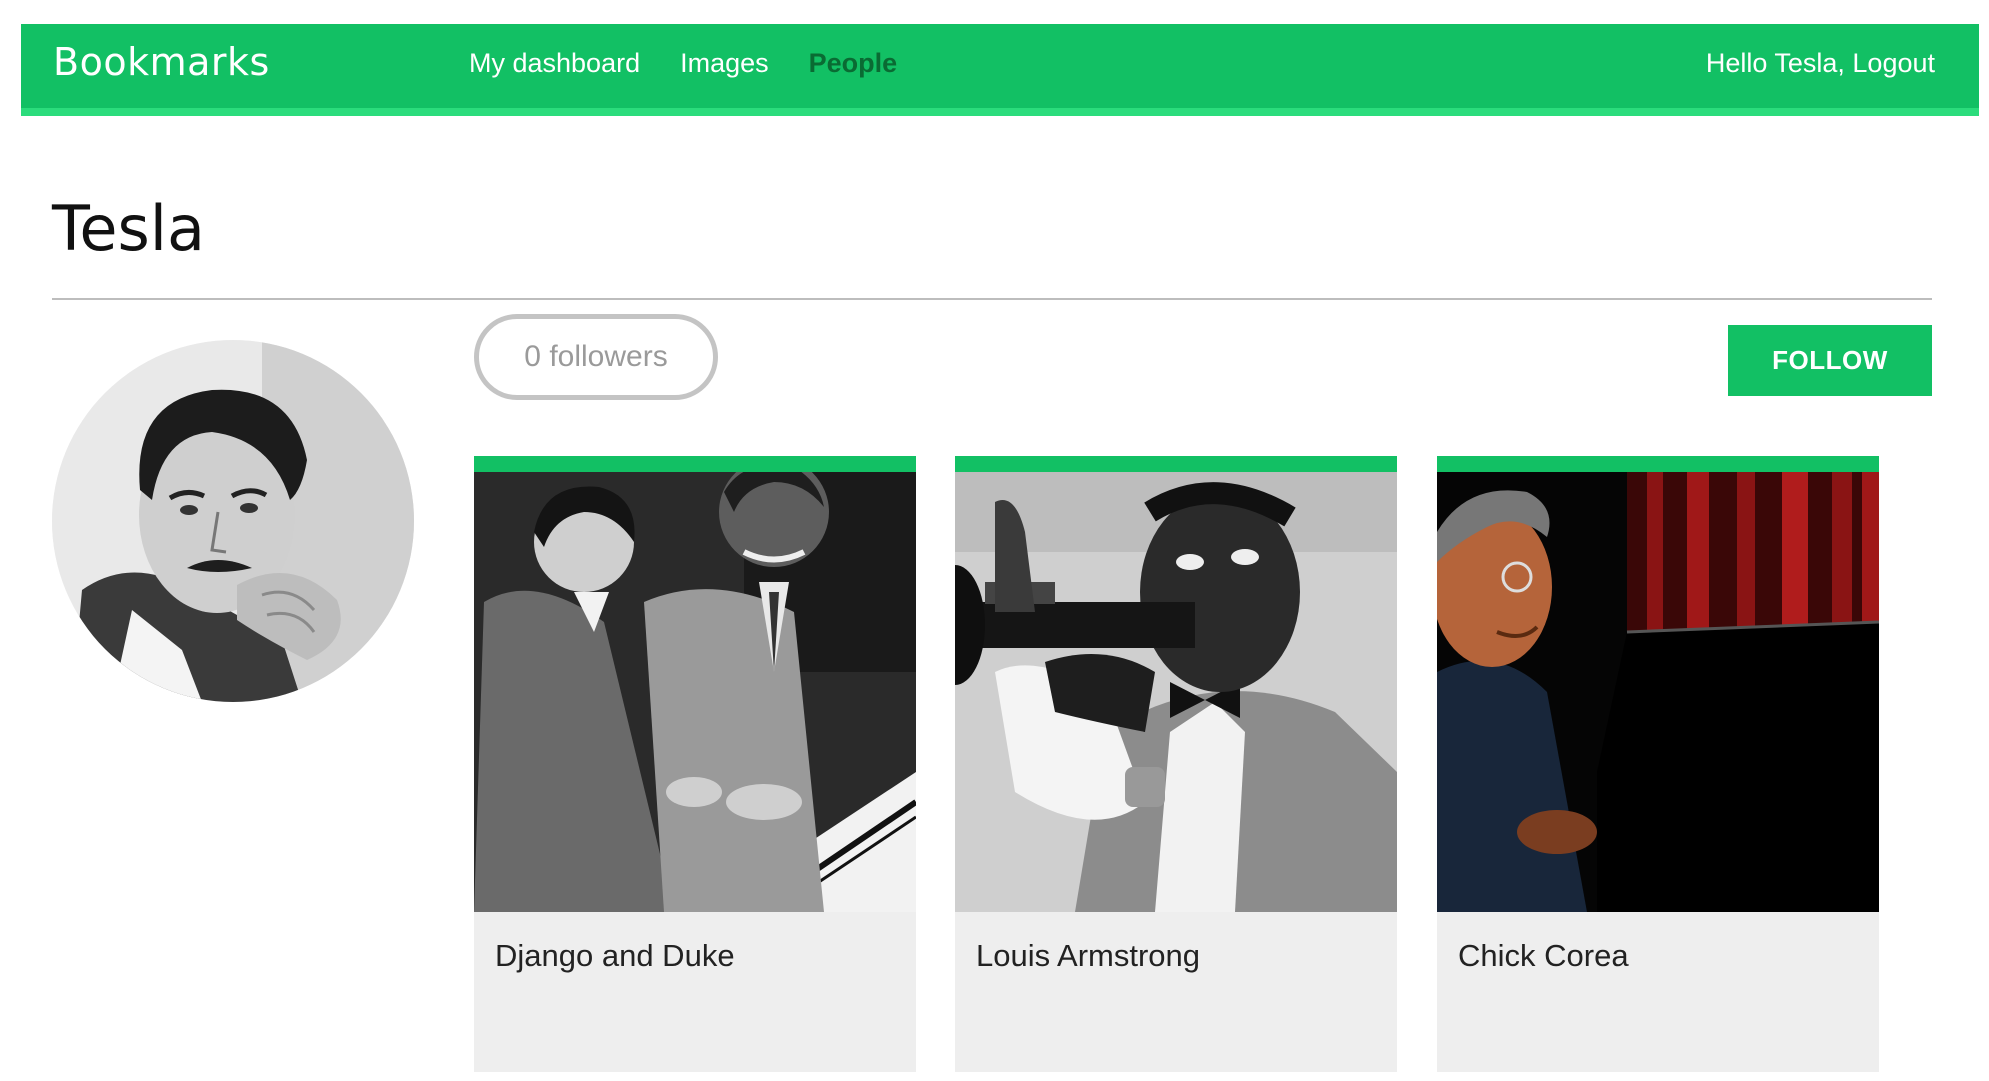 This screenshot has height=1081, width=1989. What do you see at coordinates (1779, 63) in the screenshot?
I see `user-greeting: Hello Tesla,` at bounding box center [1779, 63].